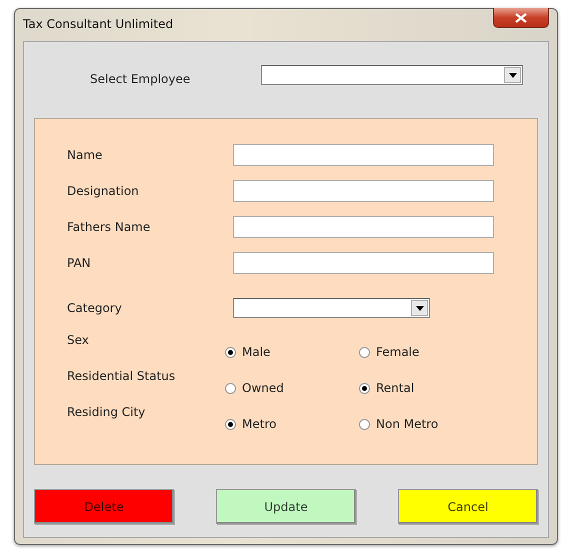 This screenshot has height=551, width=572. What do you see at coordinates (85, 155) in the screenshot?
I see `field-label: Name` at bounding box center [85, 155].